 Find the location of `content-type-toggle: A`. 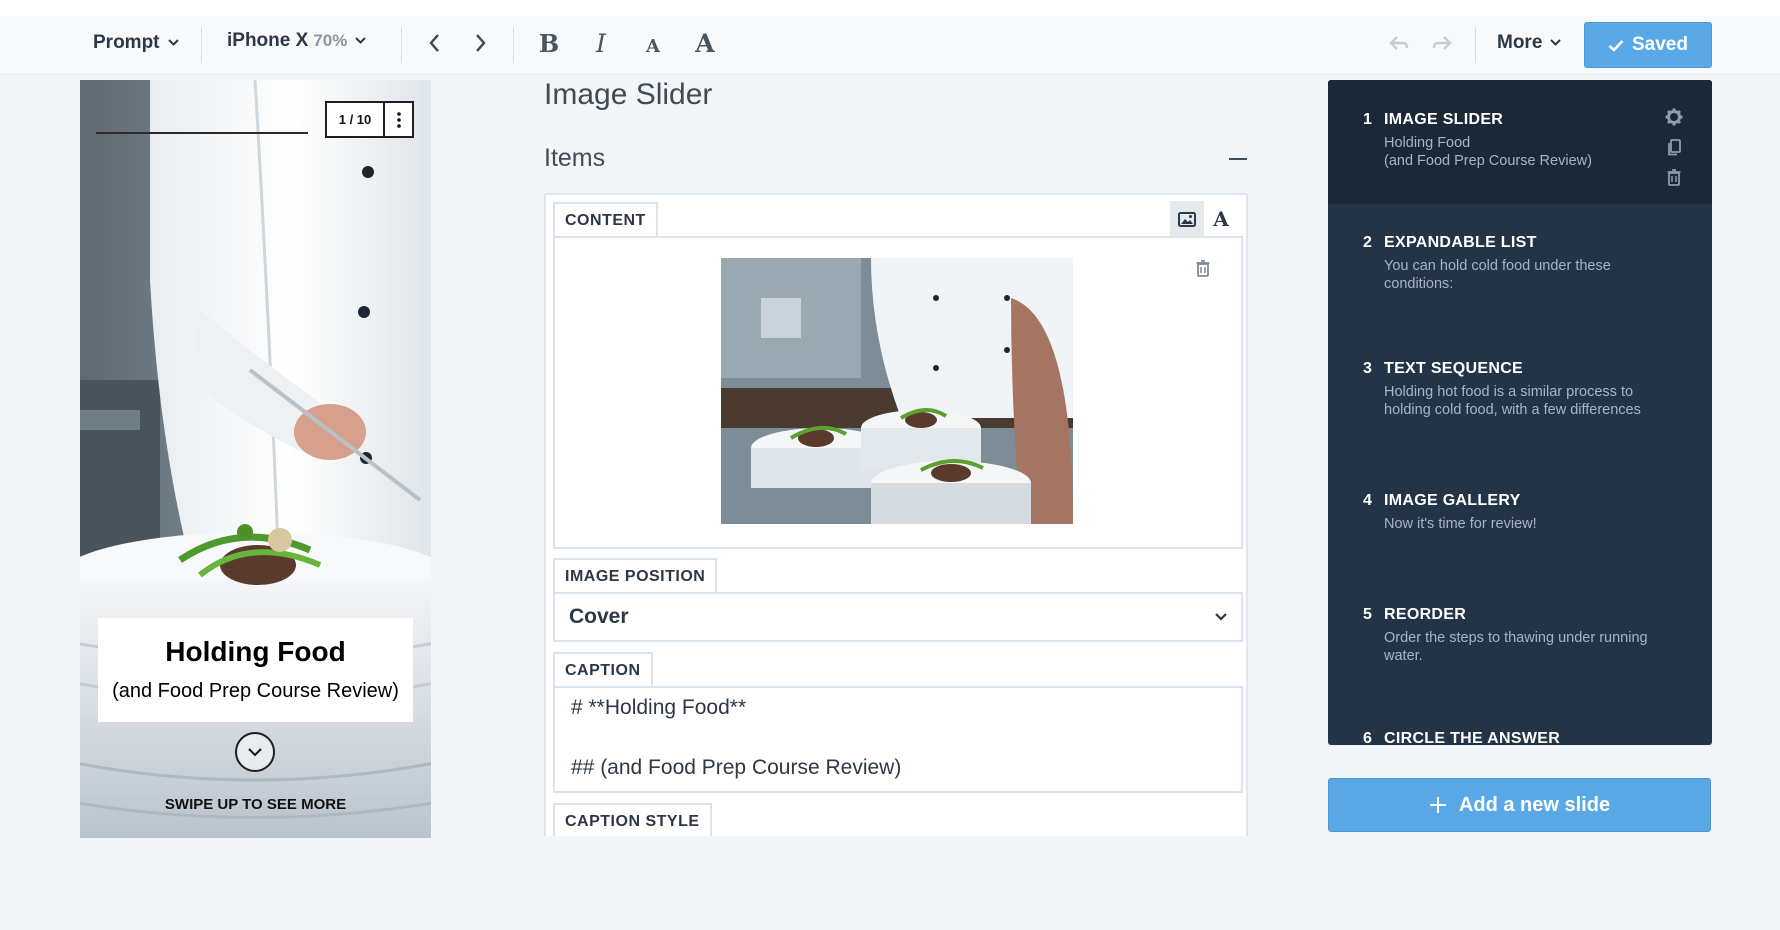

content-type-toggle: A is located at coordinates (1204, 219).